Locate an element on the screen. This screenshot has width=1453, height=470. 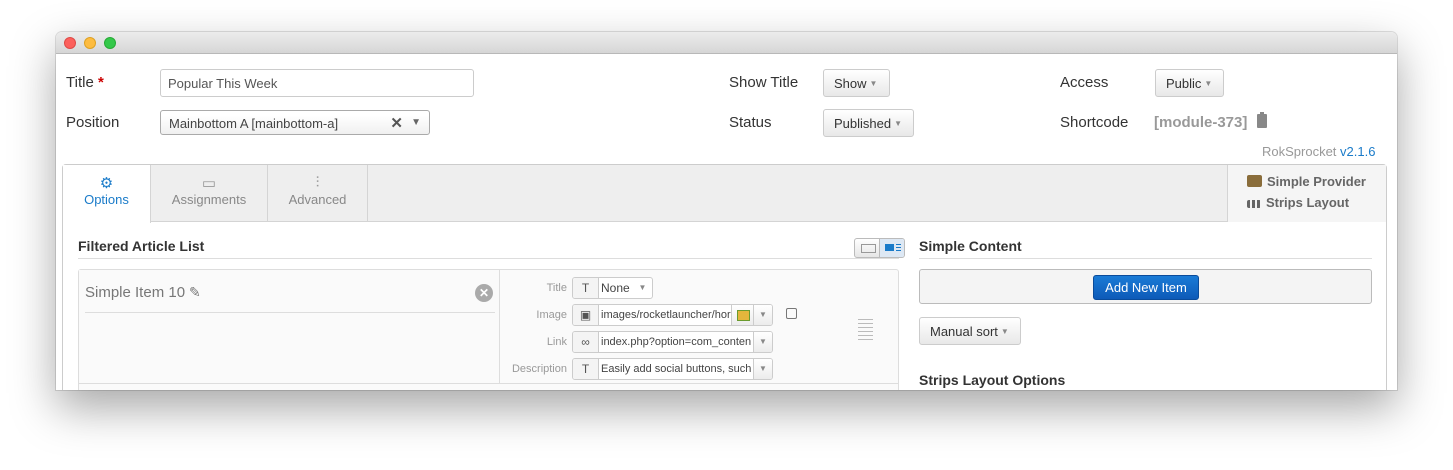
minimize-window-button is located at coordinates (90, 43).